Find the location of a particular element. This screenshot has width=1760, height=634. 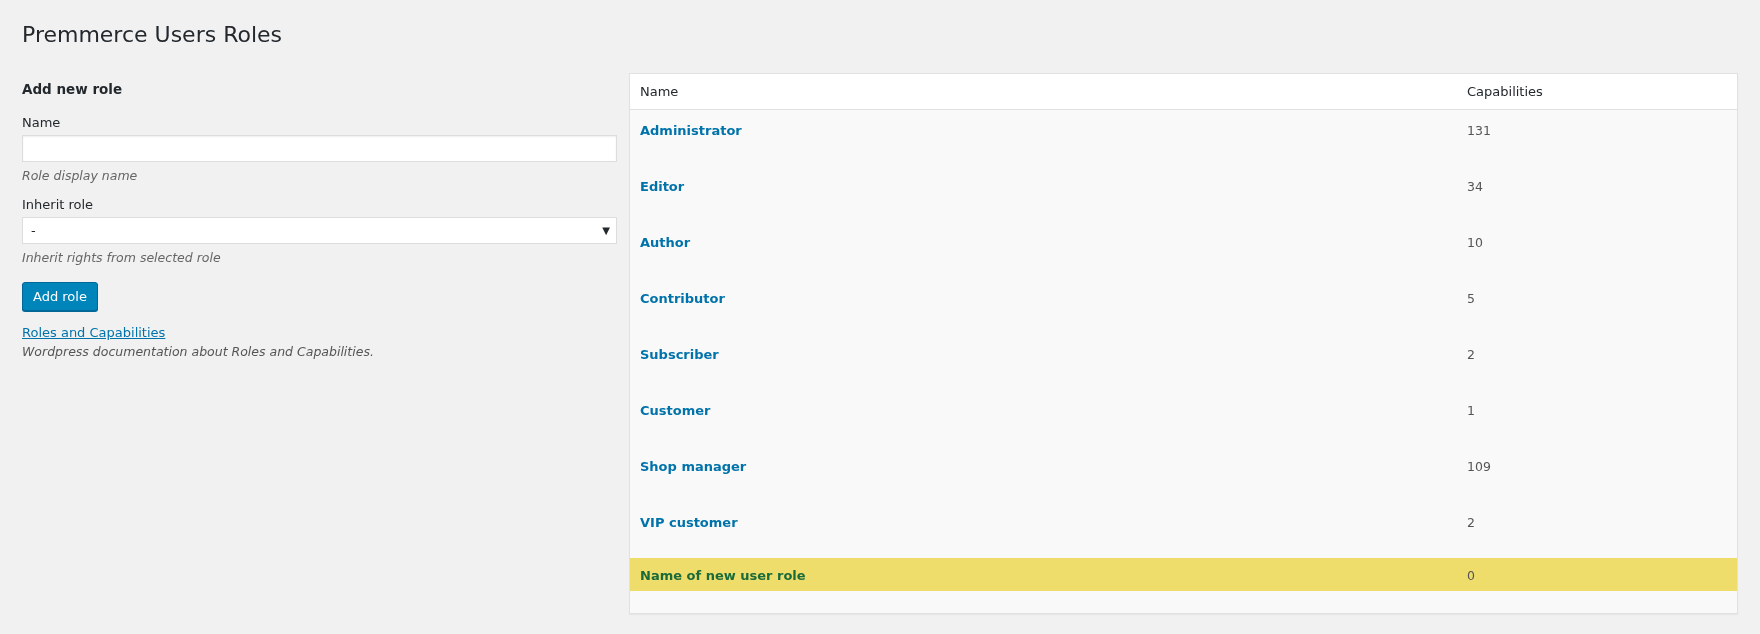

role-name-link: Customer is located at coordinates (670, 410).